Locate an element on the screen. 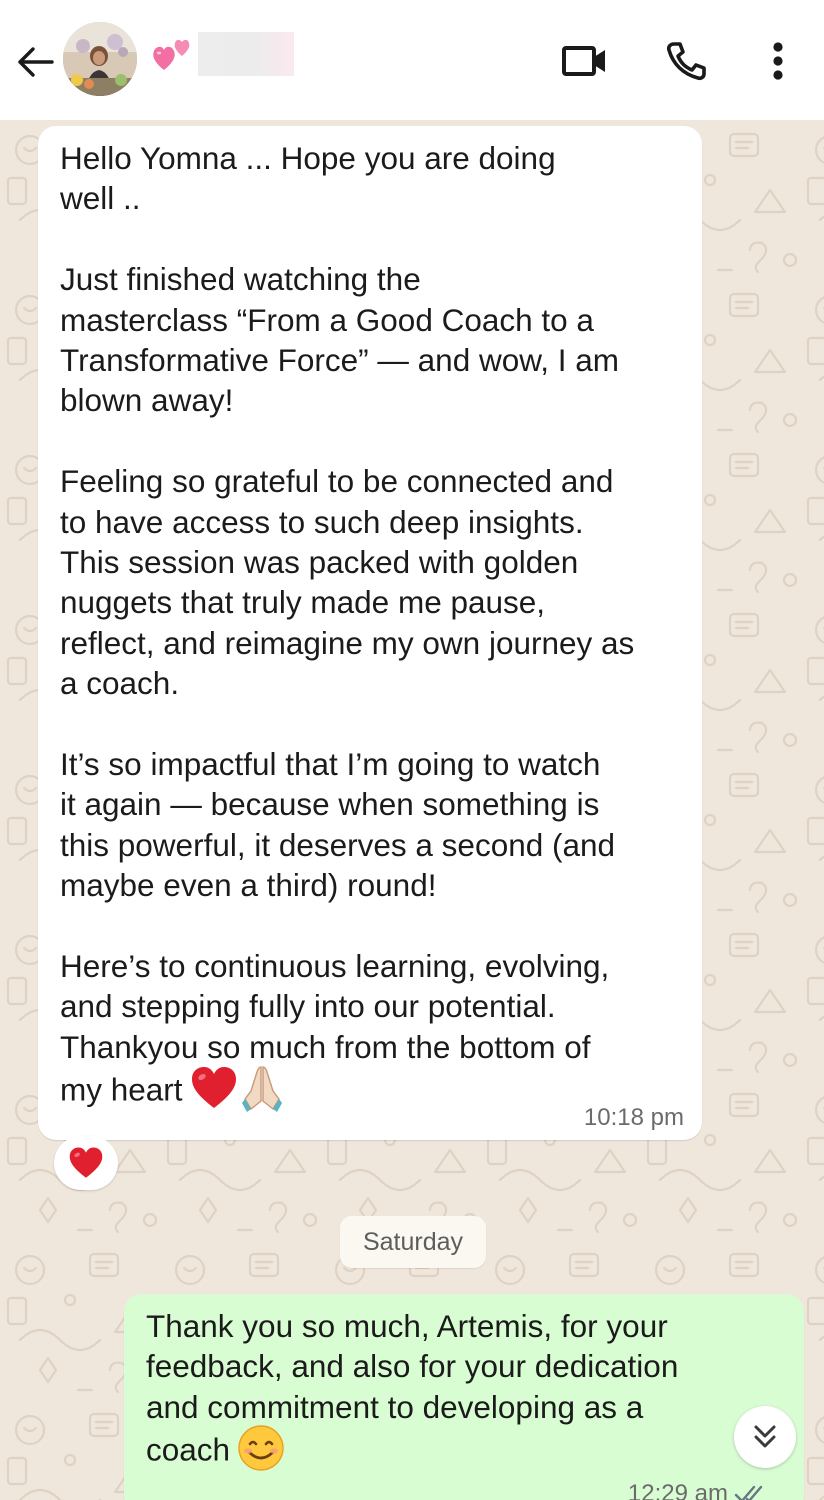  back-button is located at coordinates (35, 62).